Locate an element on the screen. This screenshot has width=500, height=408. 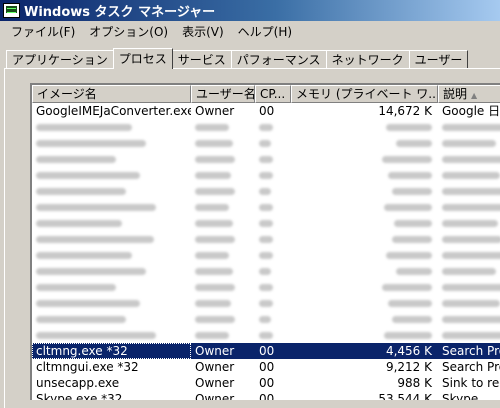
column-image-name: イメージ名 is located at coordinates (111, 94).